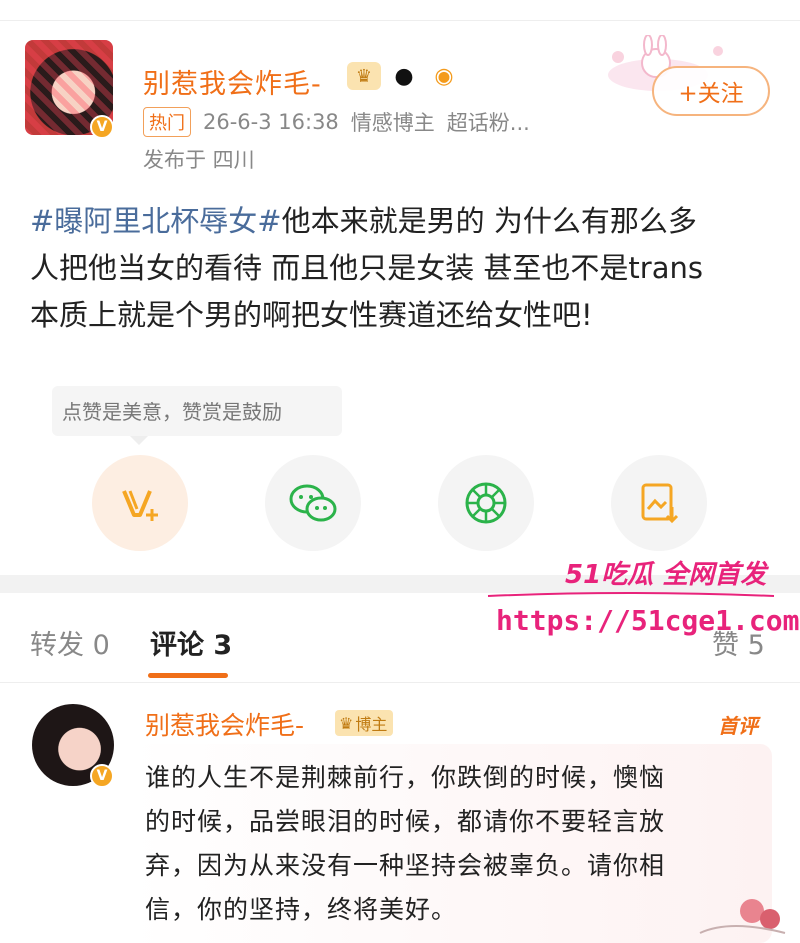 The image size is (800, 943). I want to click on save-image-icon, so click(660, 503).